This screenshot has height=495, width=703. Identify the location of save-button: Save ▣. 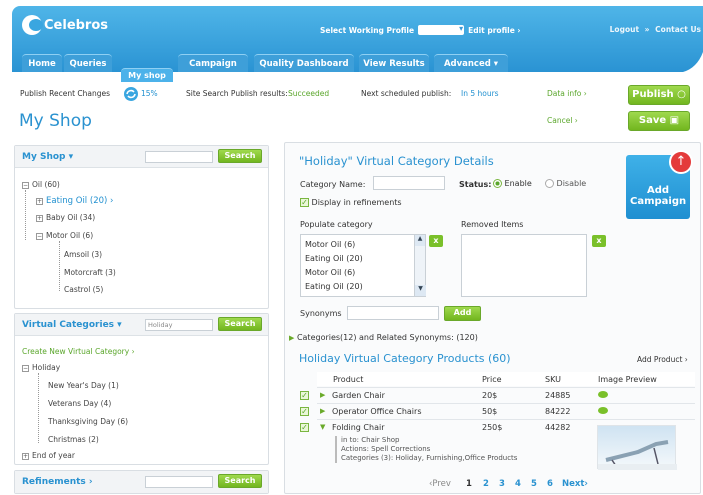
(659, 121).